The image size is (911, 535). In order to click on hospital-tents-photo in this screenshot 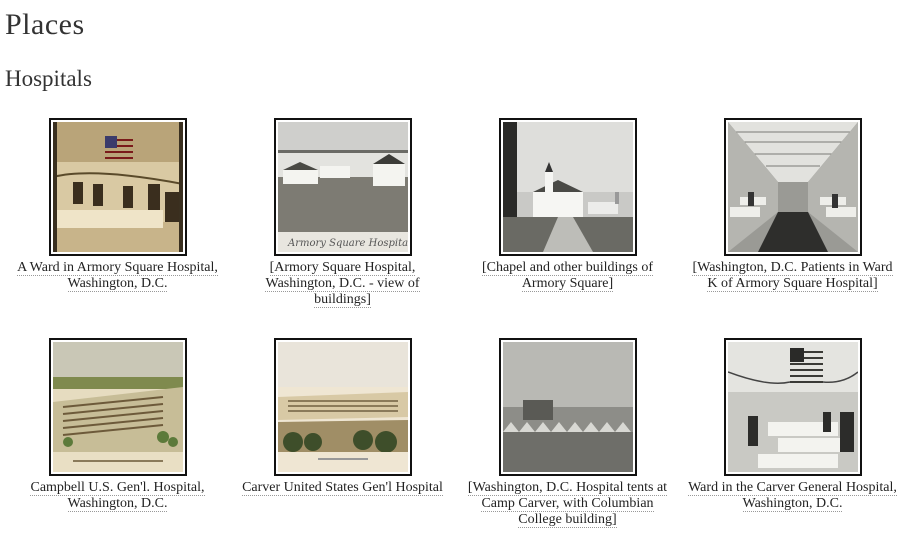, I will do `click(567, 407)`.